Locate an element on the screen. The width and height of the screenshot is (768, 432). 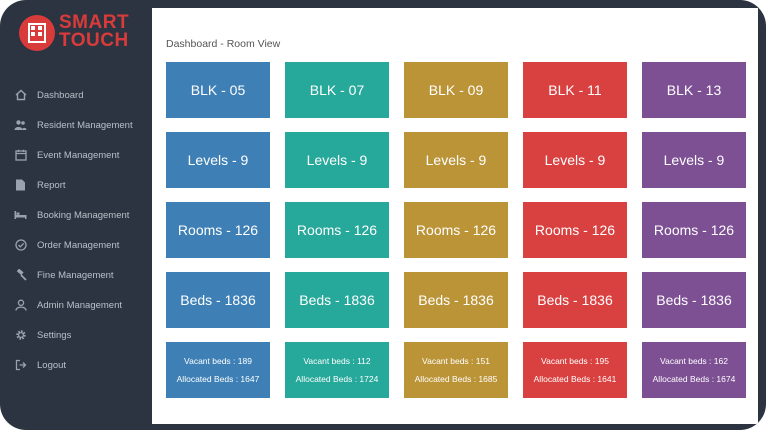
block-tile: BLK - 09 is located at coordinates (456, 90).